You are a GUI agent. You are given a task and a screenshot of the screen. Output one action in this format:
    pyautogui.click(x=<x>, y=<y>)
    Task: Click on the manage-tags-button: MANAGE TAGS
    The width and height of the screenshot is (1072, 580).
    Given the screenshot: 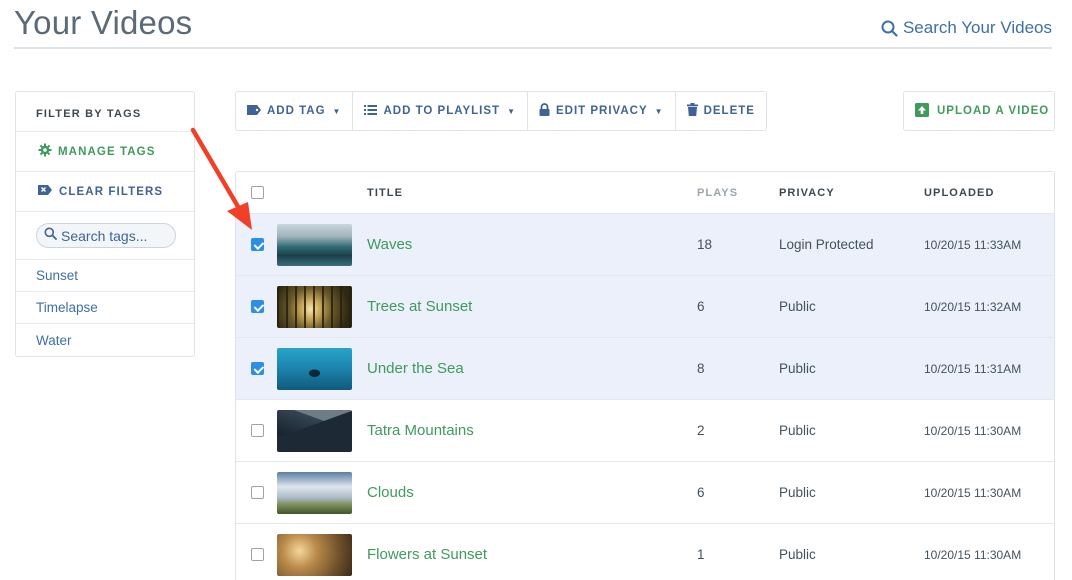 What is the action you would take?
    pyautogui.click(x=105, y=152)
    